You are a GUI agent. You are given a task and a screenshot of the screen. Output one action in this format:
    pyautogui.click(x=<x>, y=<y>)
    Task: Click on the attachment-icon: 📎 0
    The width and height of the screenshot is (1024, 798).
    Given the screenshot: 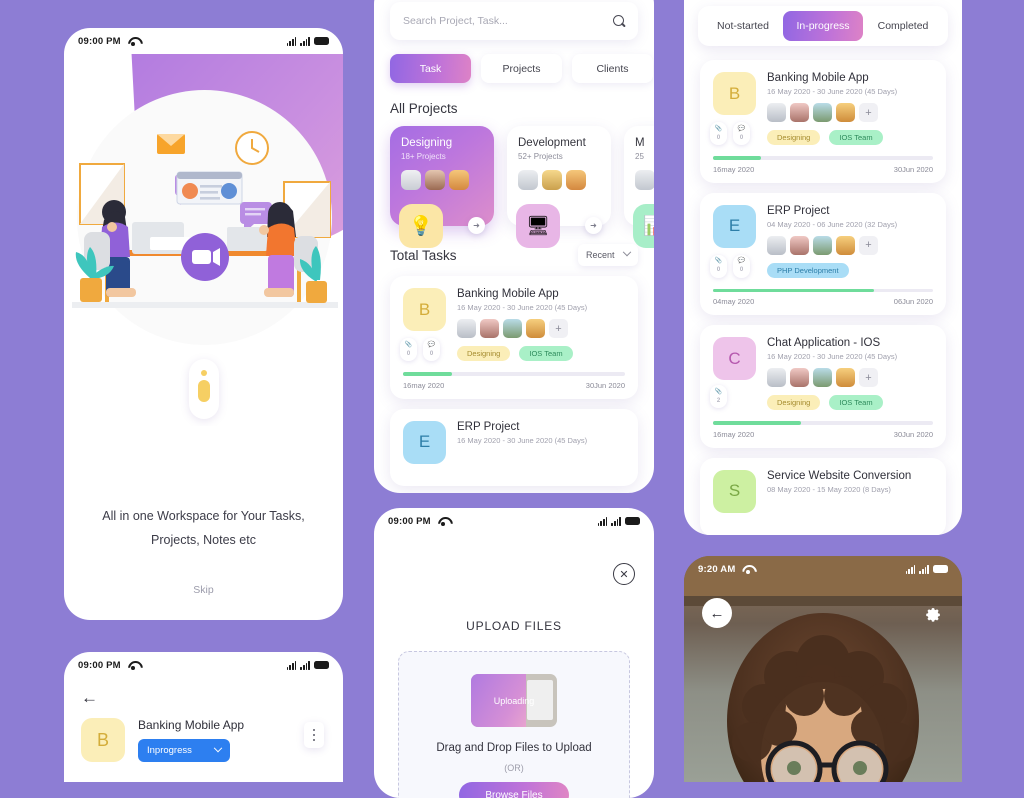 What is the action you would take?
    pyautogui.click(x=408, y=349)
    